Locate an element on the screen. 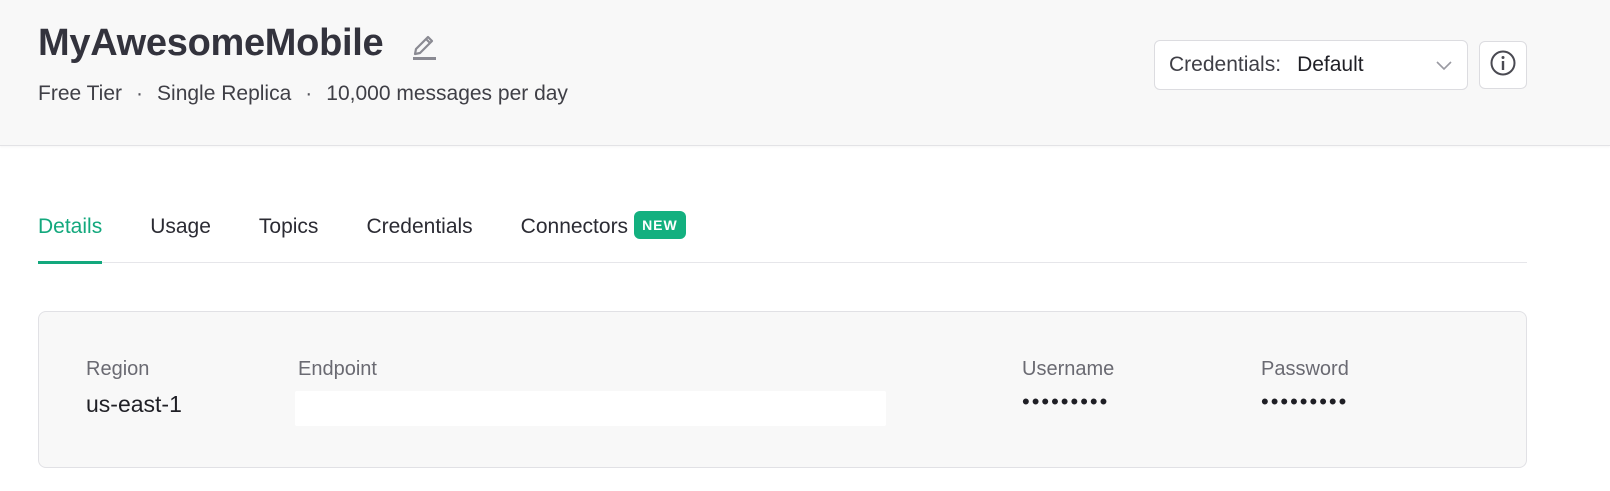  quota-text: 10,000 messages per day is located at coordinates (447, 93).